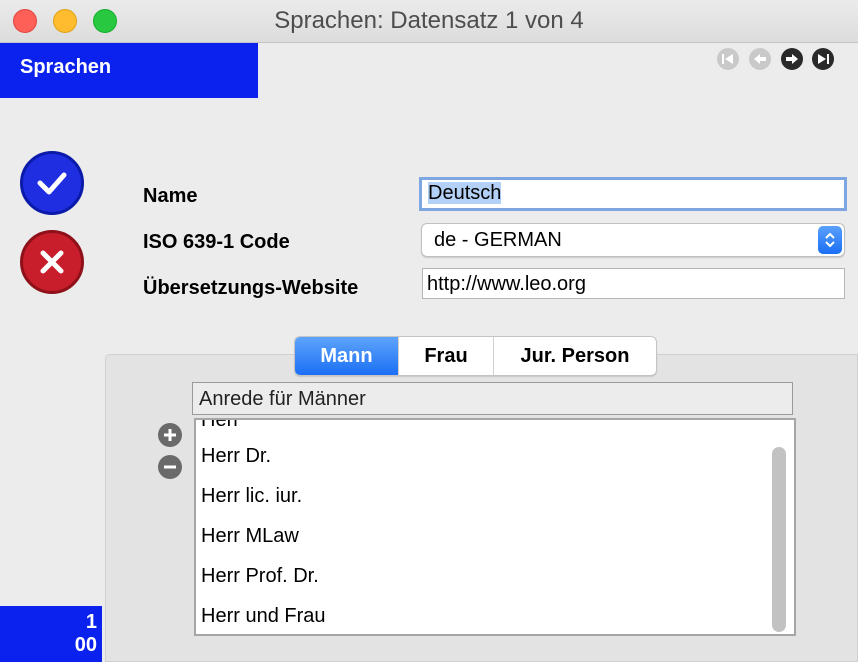 This screenshot has width=858, height=662. What do you see at coordinates (260, 576) in the screenshot?
I see `list-item: Herr Prof. Dr.` at bounding box center [260, 576].